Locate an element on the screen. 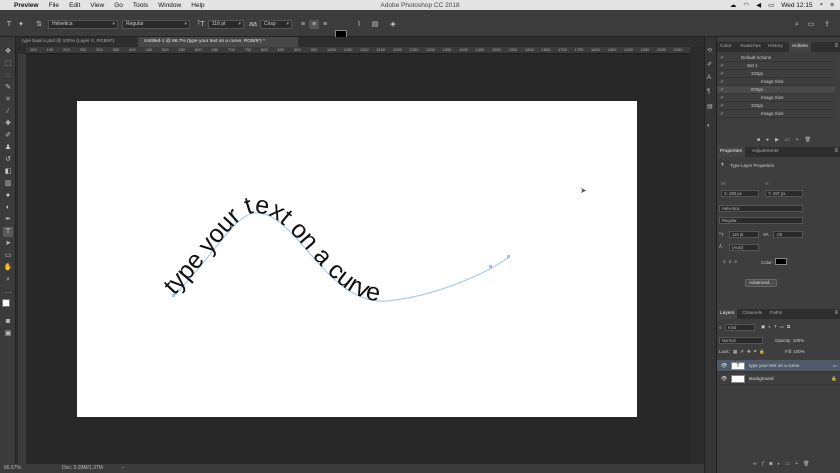 The image size is (840, 473). clock: Wed 12:15 is located at coordinates (796, 5).